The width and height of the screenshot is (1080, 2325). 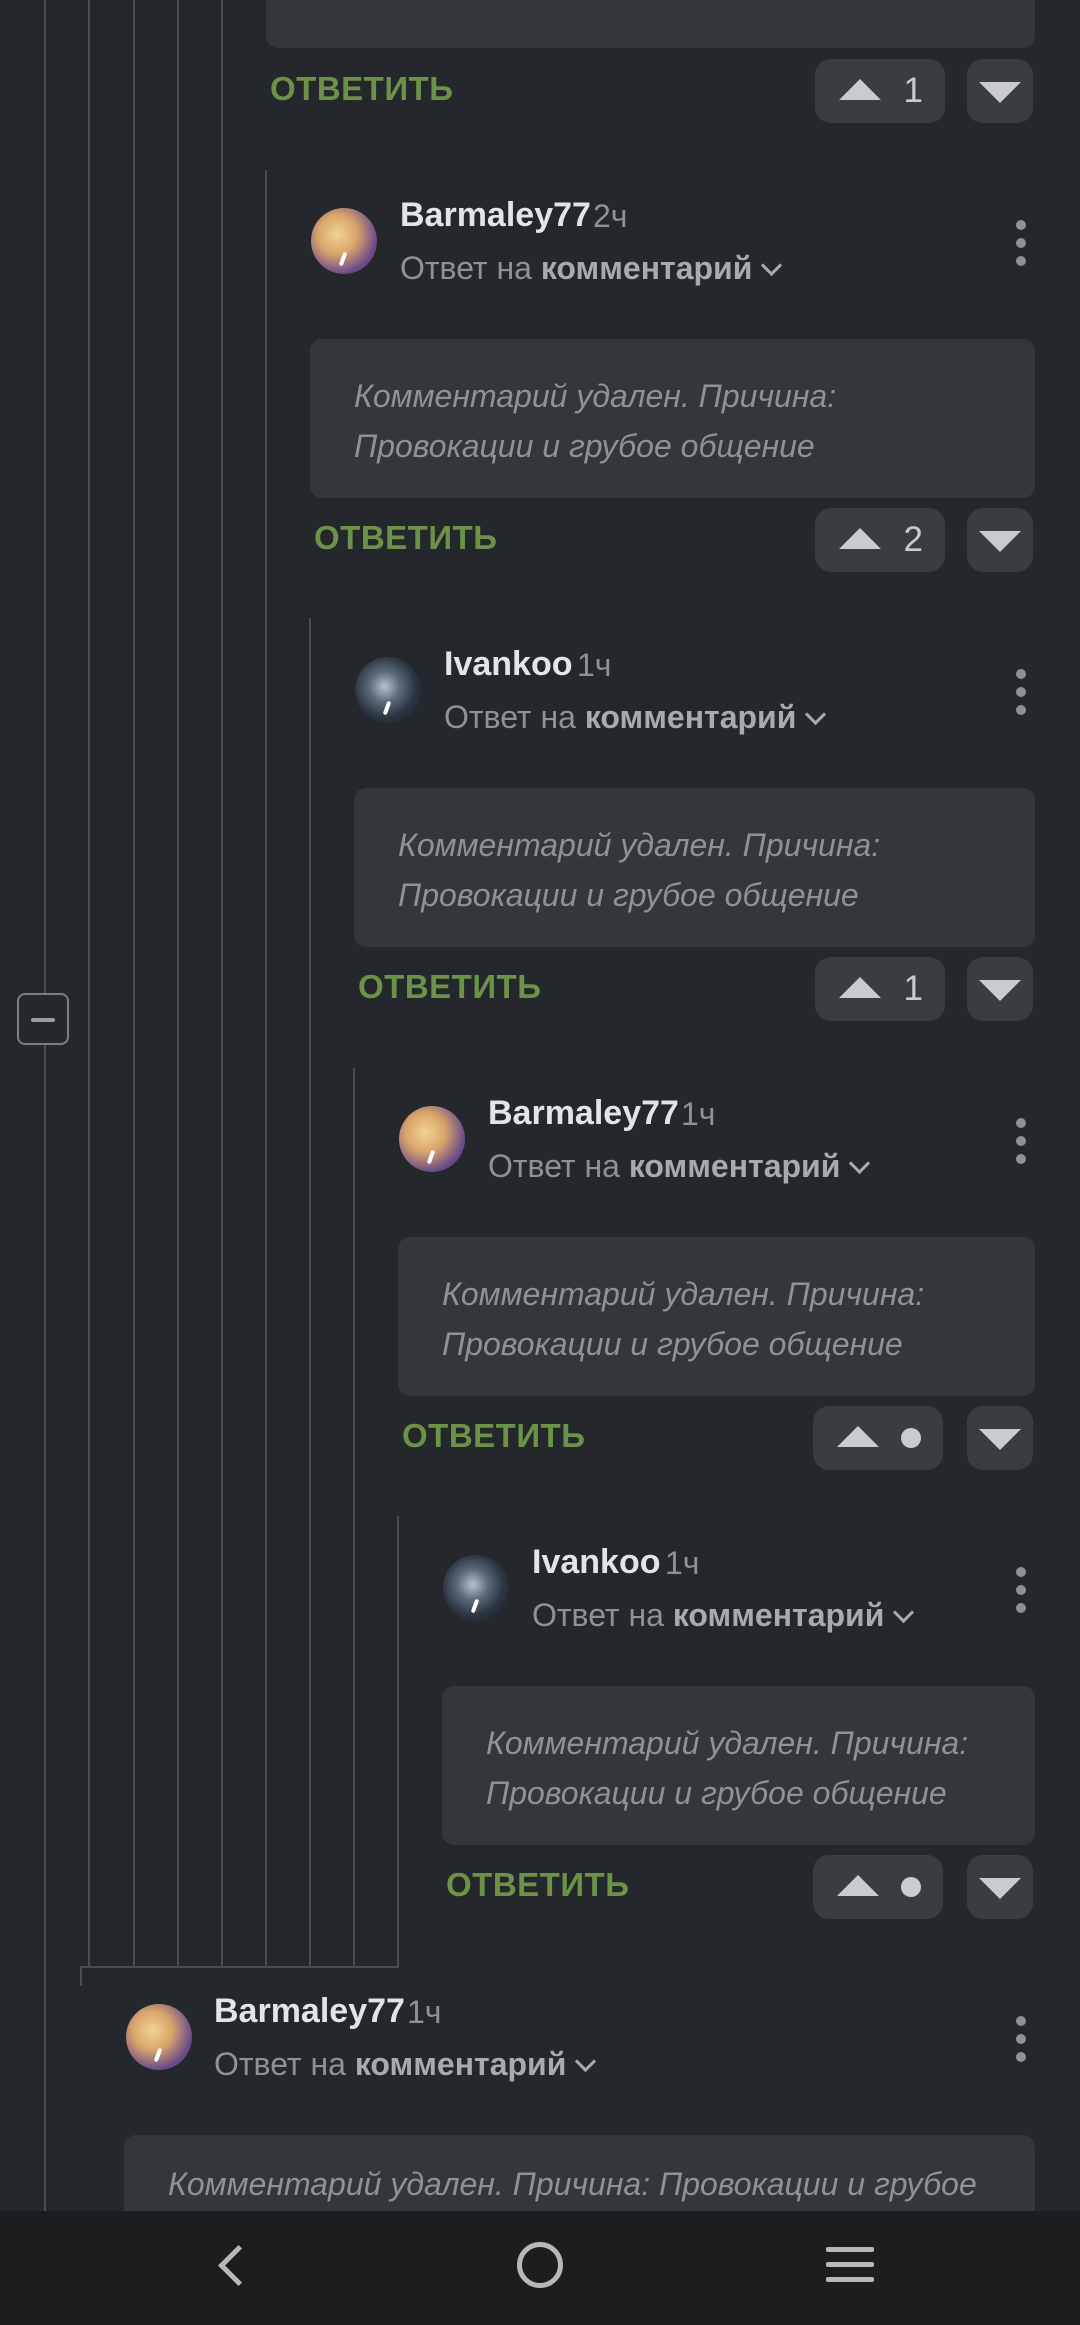 What do you see at coordinates (239, 1967) in the screenshot?
I see `thread-branch` at bounding box center [239, 1967].